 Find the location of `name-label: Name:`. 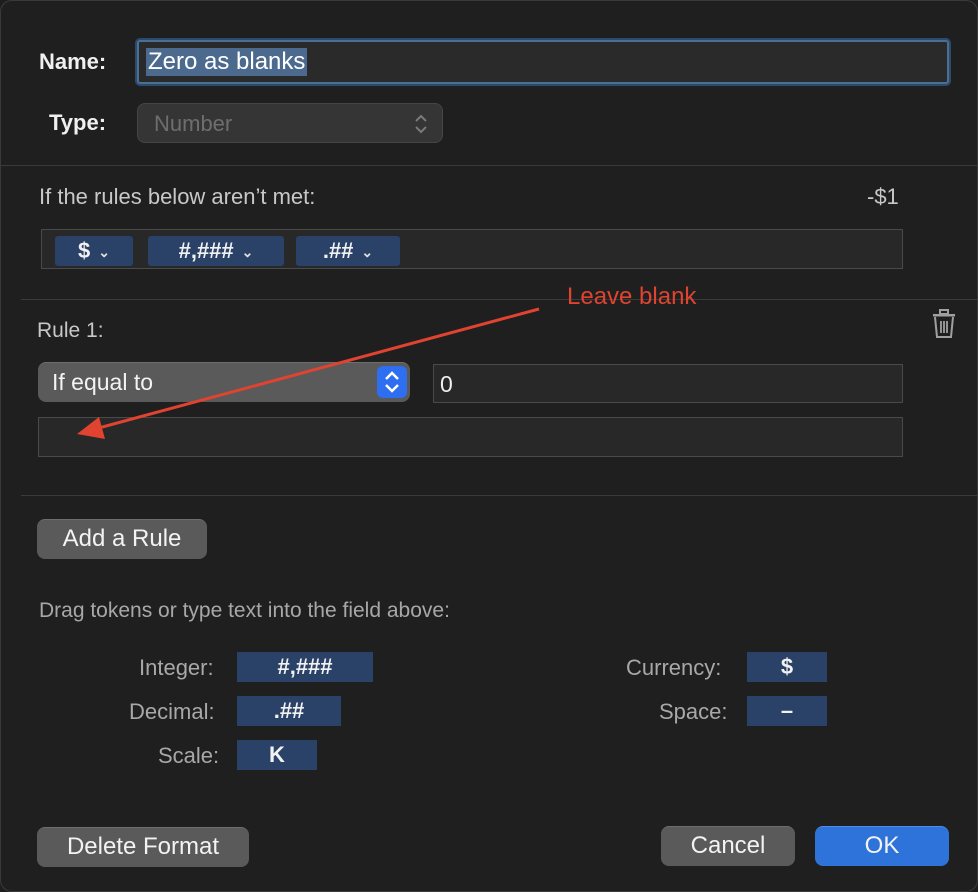

name-label: Name: is located at coordinates (73, 61).